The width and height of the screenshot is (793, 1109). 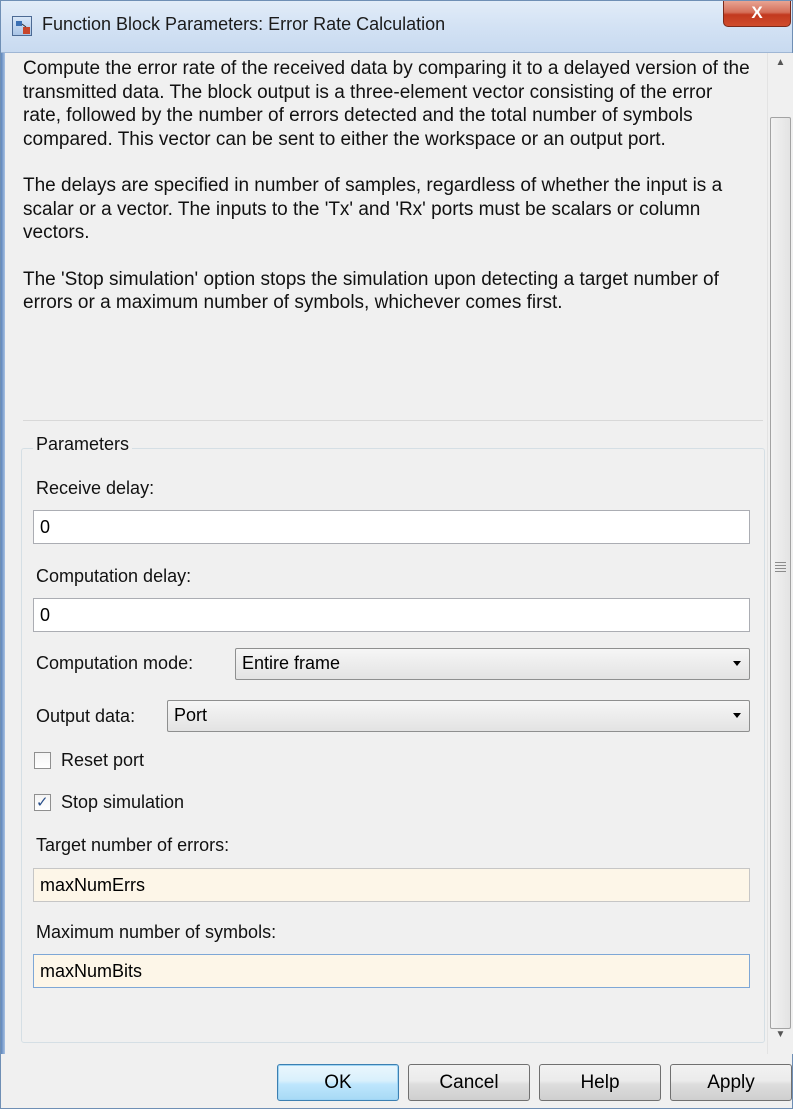 What do you see at coordinates (391, 971) in the screenshot?
I see `max-symbols-field: maxNumBits` at bounding box center [391, 971].